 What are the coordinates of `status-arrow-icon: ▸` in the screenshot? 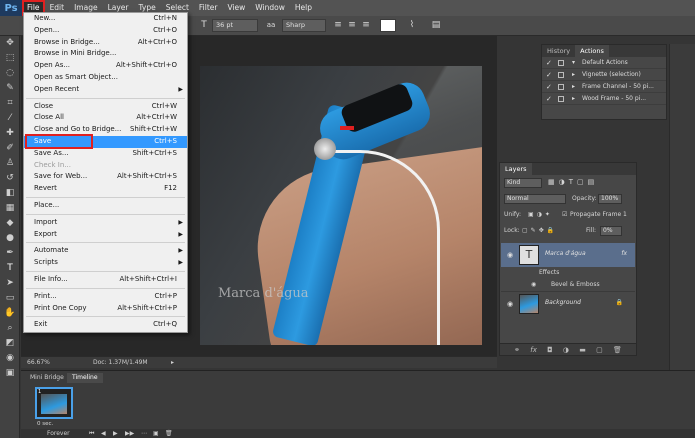 It's located at (172, 362).